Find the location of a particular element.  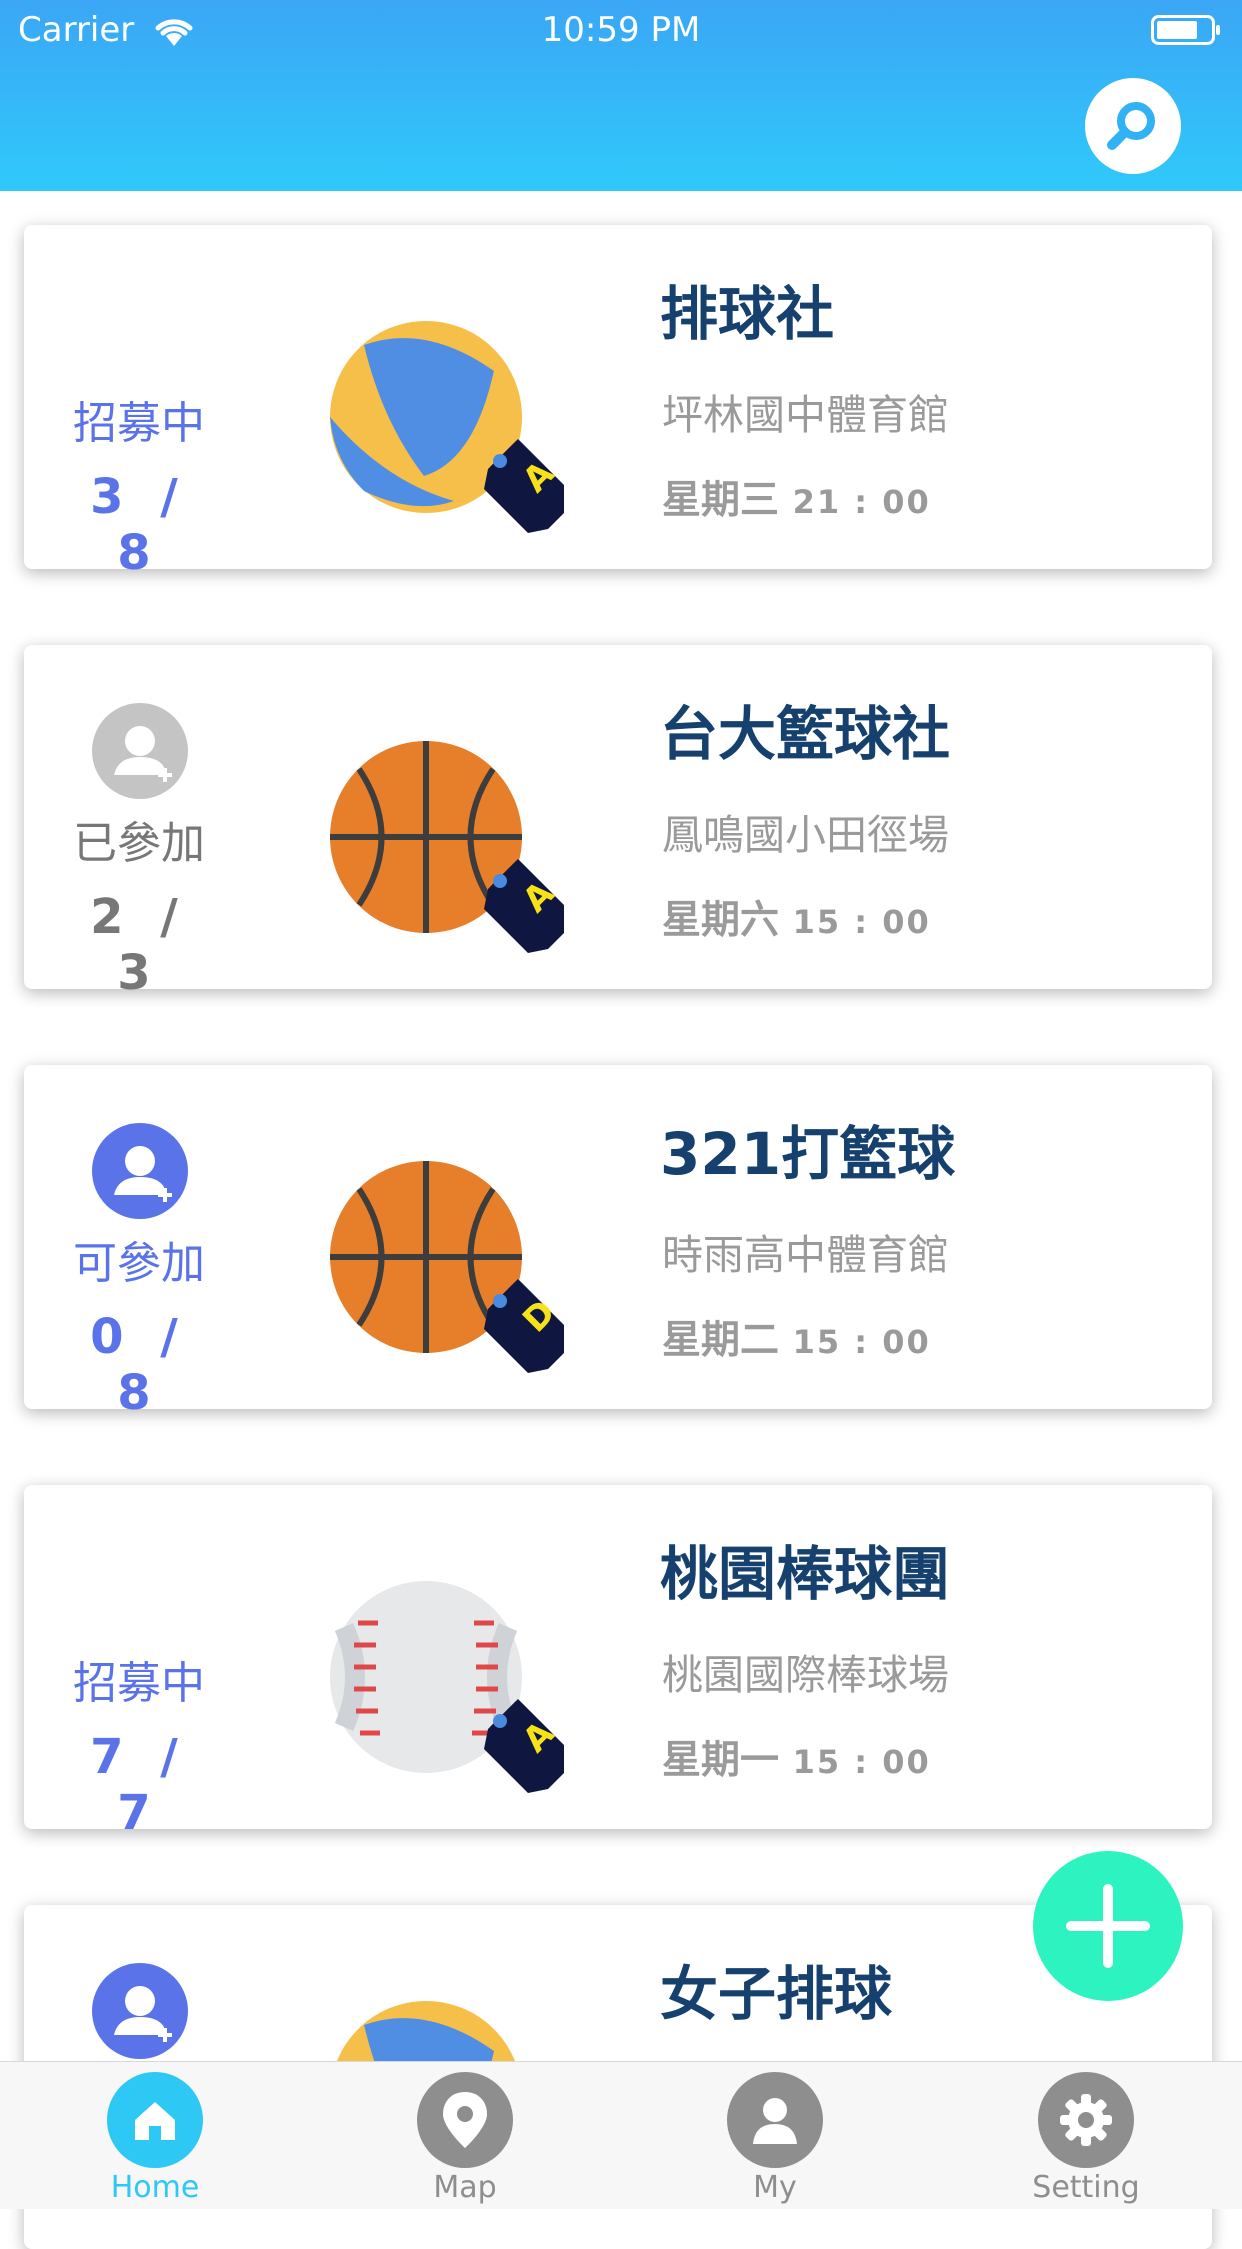

baseball-icon: A is located at coordinates (447, 1687).